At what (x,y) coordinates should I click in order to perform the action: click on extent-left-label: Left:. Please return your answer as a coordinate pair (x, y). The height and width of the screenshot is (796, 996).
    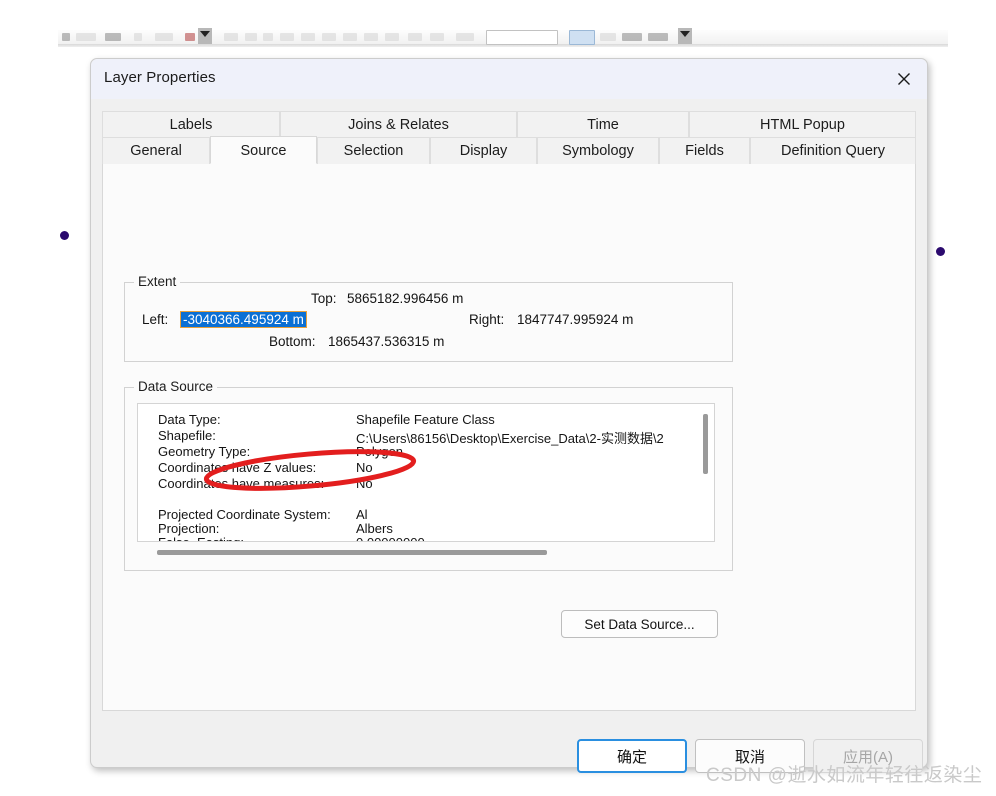
    Looking at the image, I should click on (155, 319).